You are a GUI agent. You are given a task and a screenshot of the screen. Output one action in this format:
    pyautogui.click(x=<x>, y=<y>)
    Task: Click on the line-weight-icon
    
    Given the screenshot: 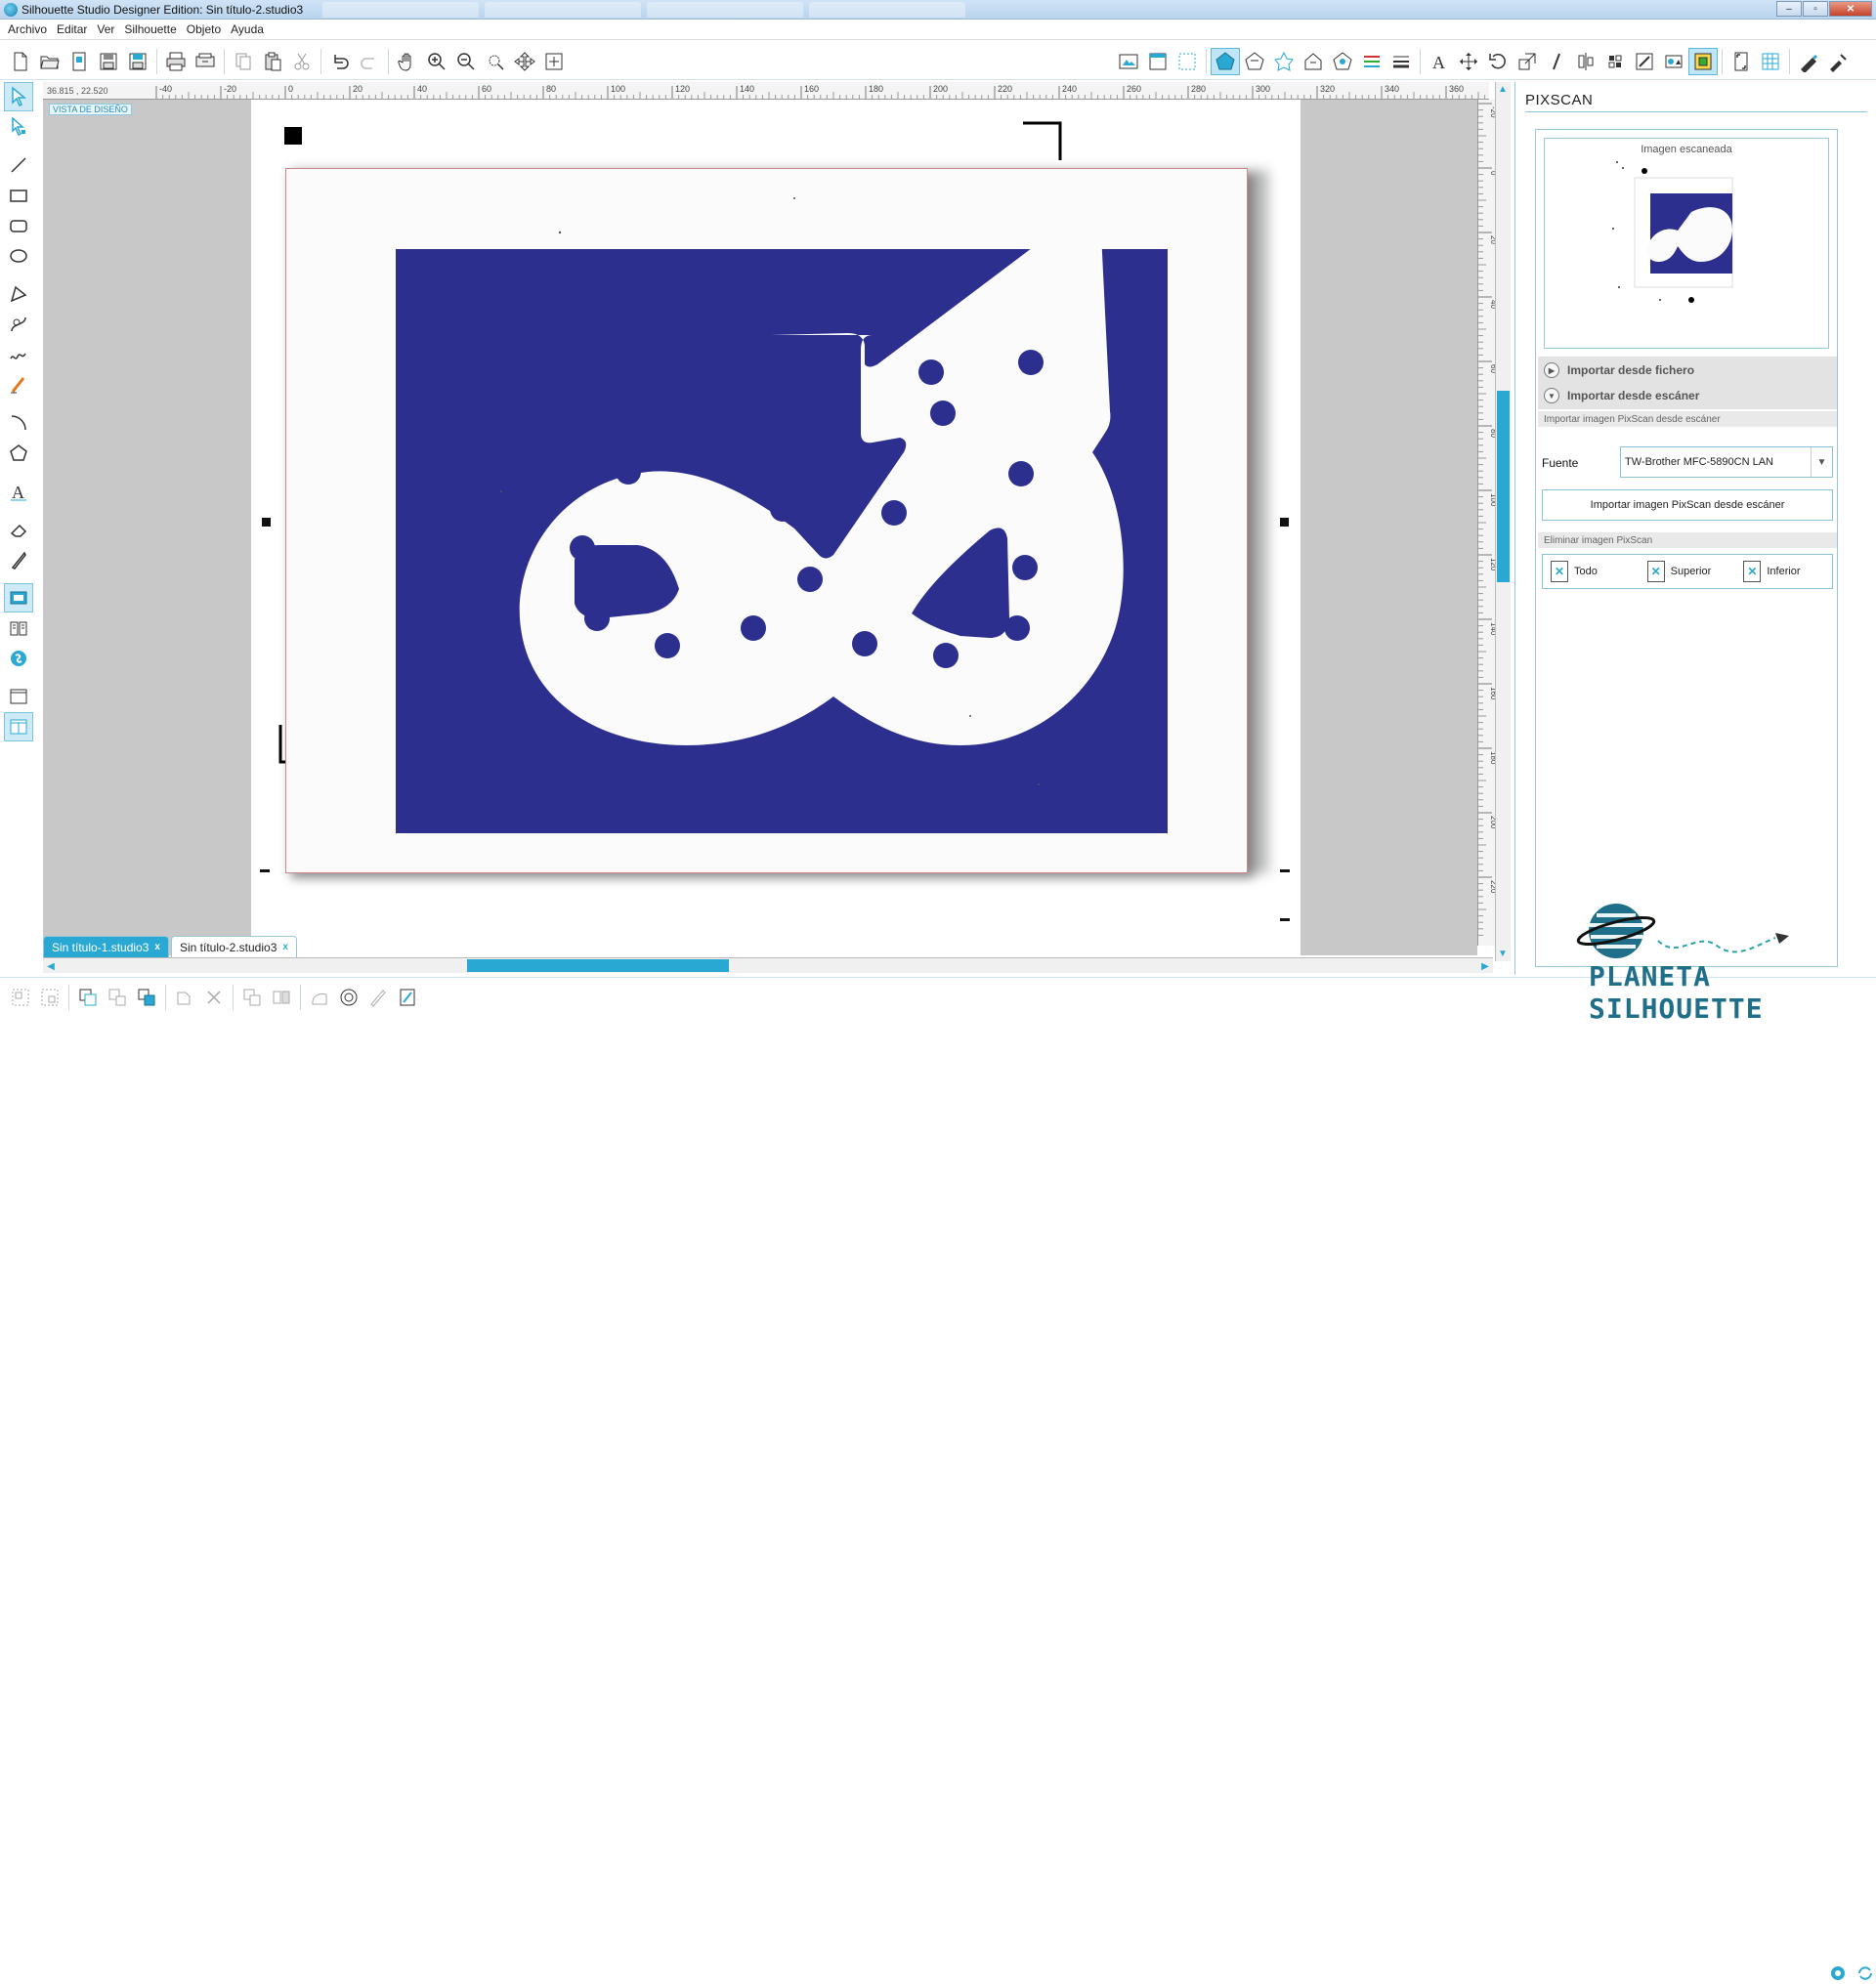 What is the action you would take?
    pyautogui.click(x=1401, y=61)
    